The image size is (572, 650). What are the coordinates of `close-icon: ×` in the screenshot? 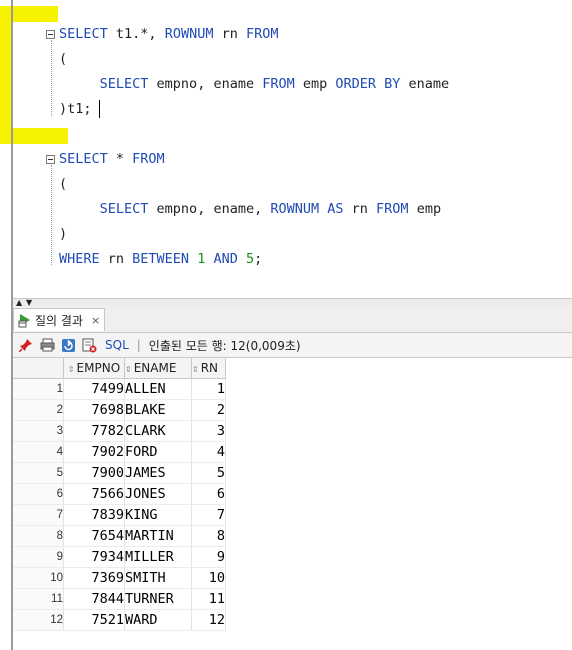 It's located at (95, 320).